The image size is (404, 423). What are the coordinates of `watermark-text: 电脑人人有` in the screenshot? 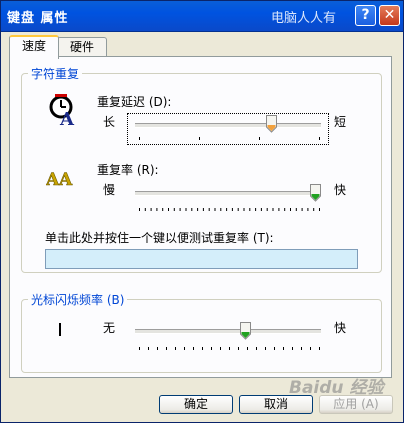 It's located at (304, 18).